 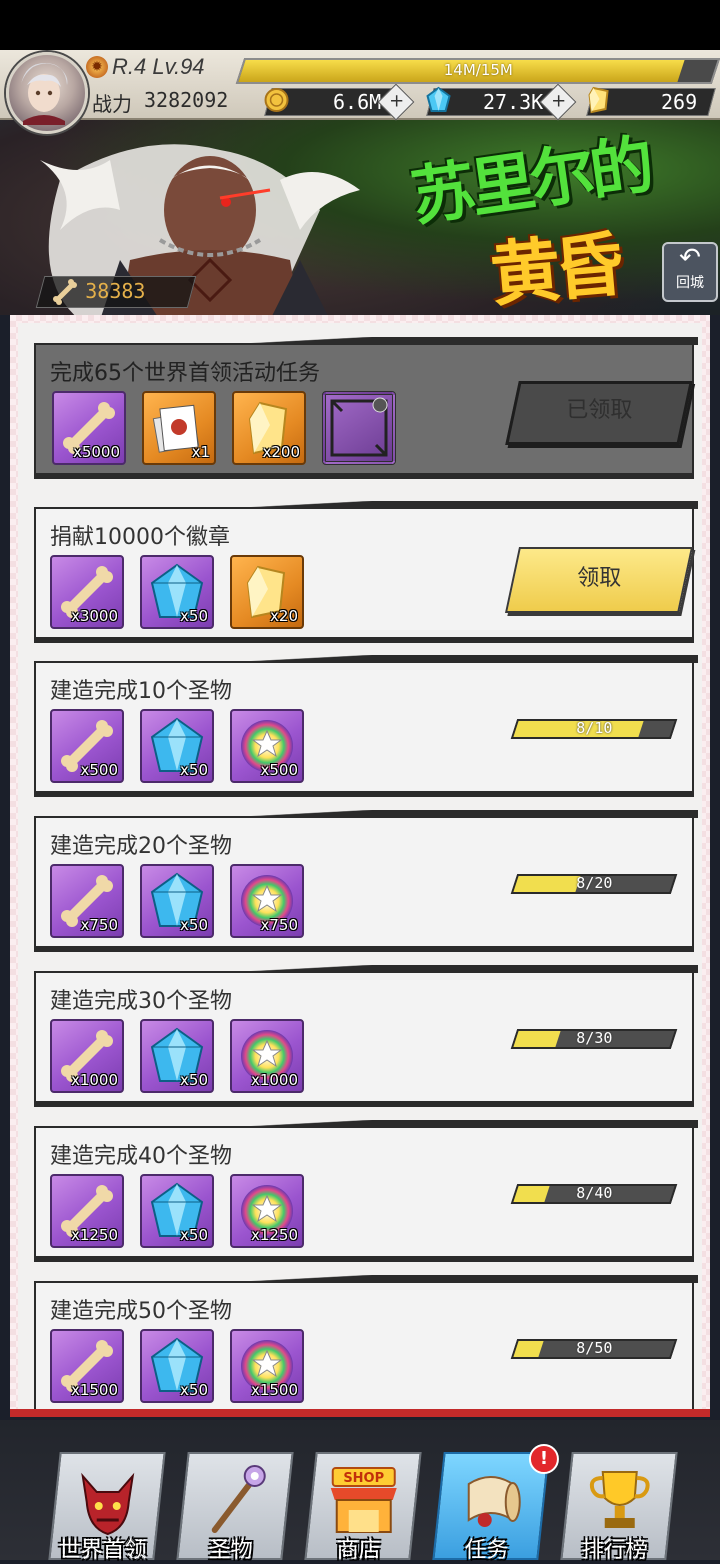 What do you see at coordinates (186, 100) in the screenshot?
I see `power-value: 3282092` at bounding box center [186, 100].